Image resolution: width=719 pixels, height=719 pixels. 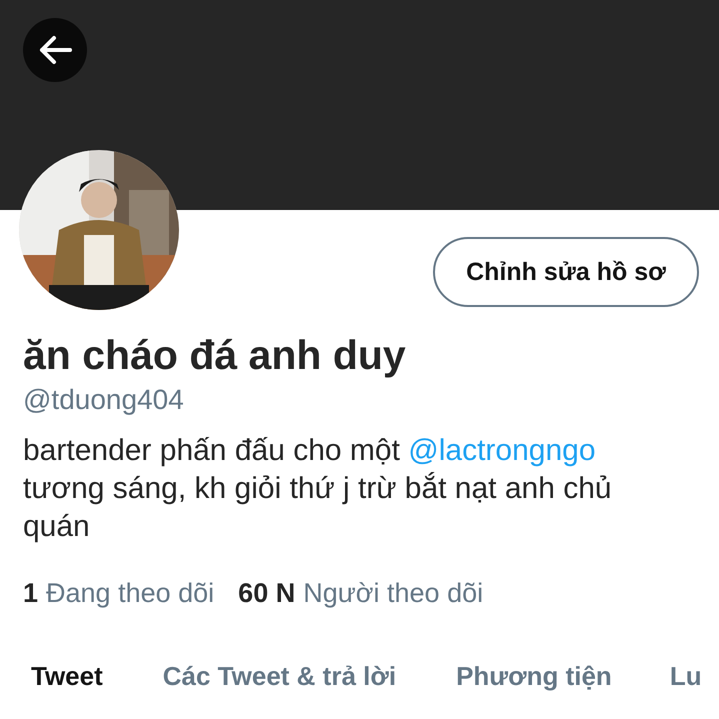 I want to click on username: @tduong404, so click(x=104, y=400).